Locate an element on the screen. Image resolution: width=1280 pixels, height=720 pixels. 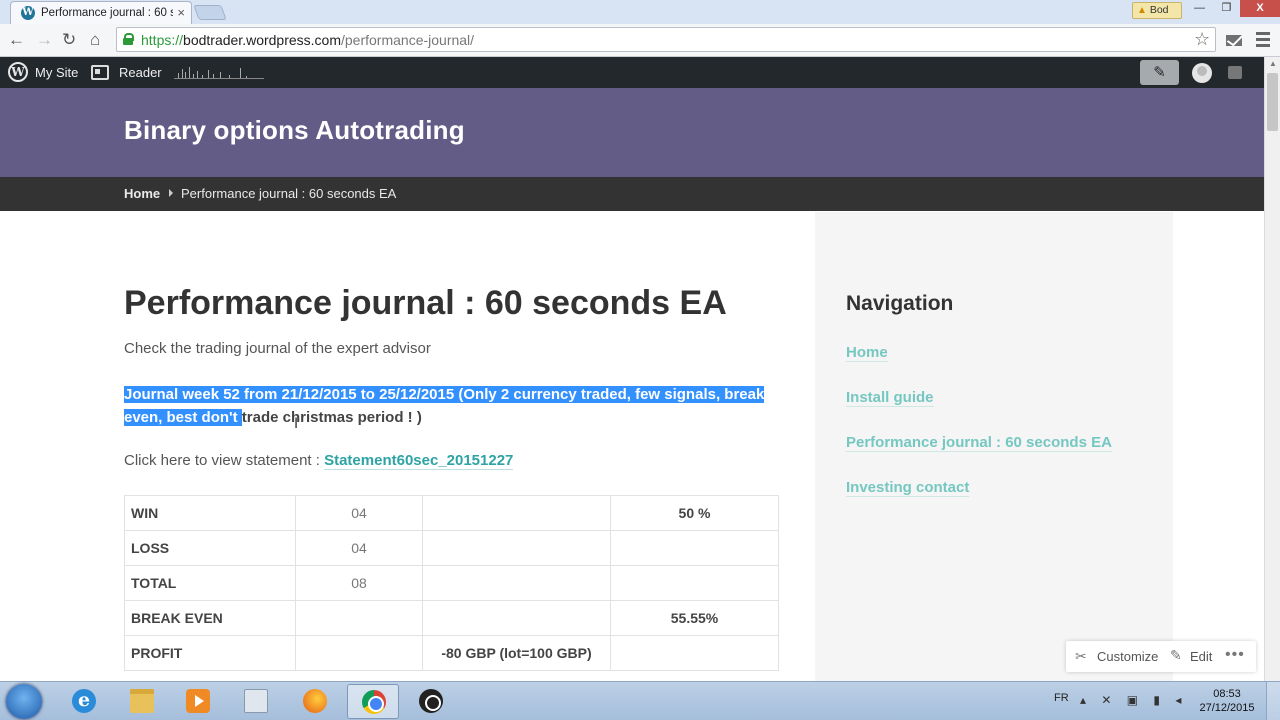
obs-icon is located at coordinates (431, 701).